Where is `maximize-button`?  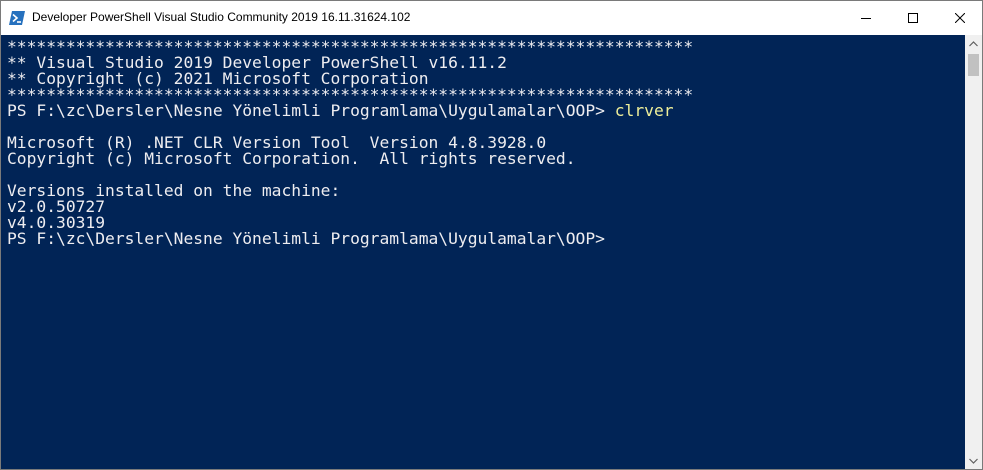 maximize-button is located at coordinates (913, 18).